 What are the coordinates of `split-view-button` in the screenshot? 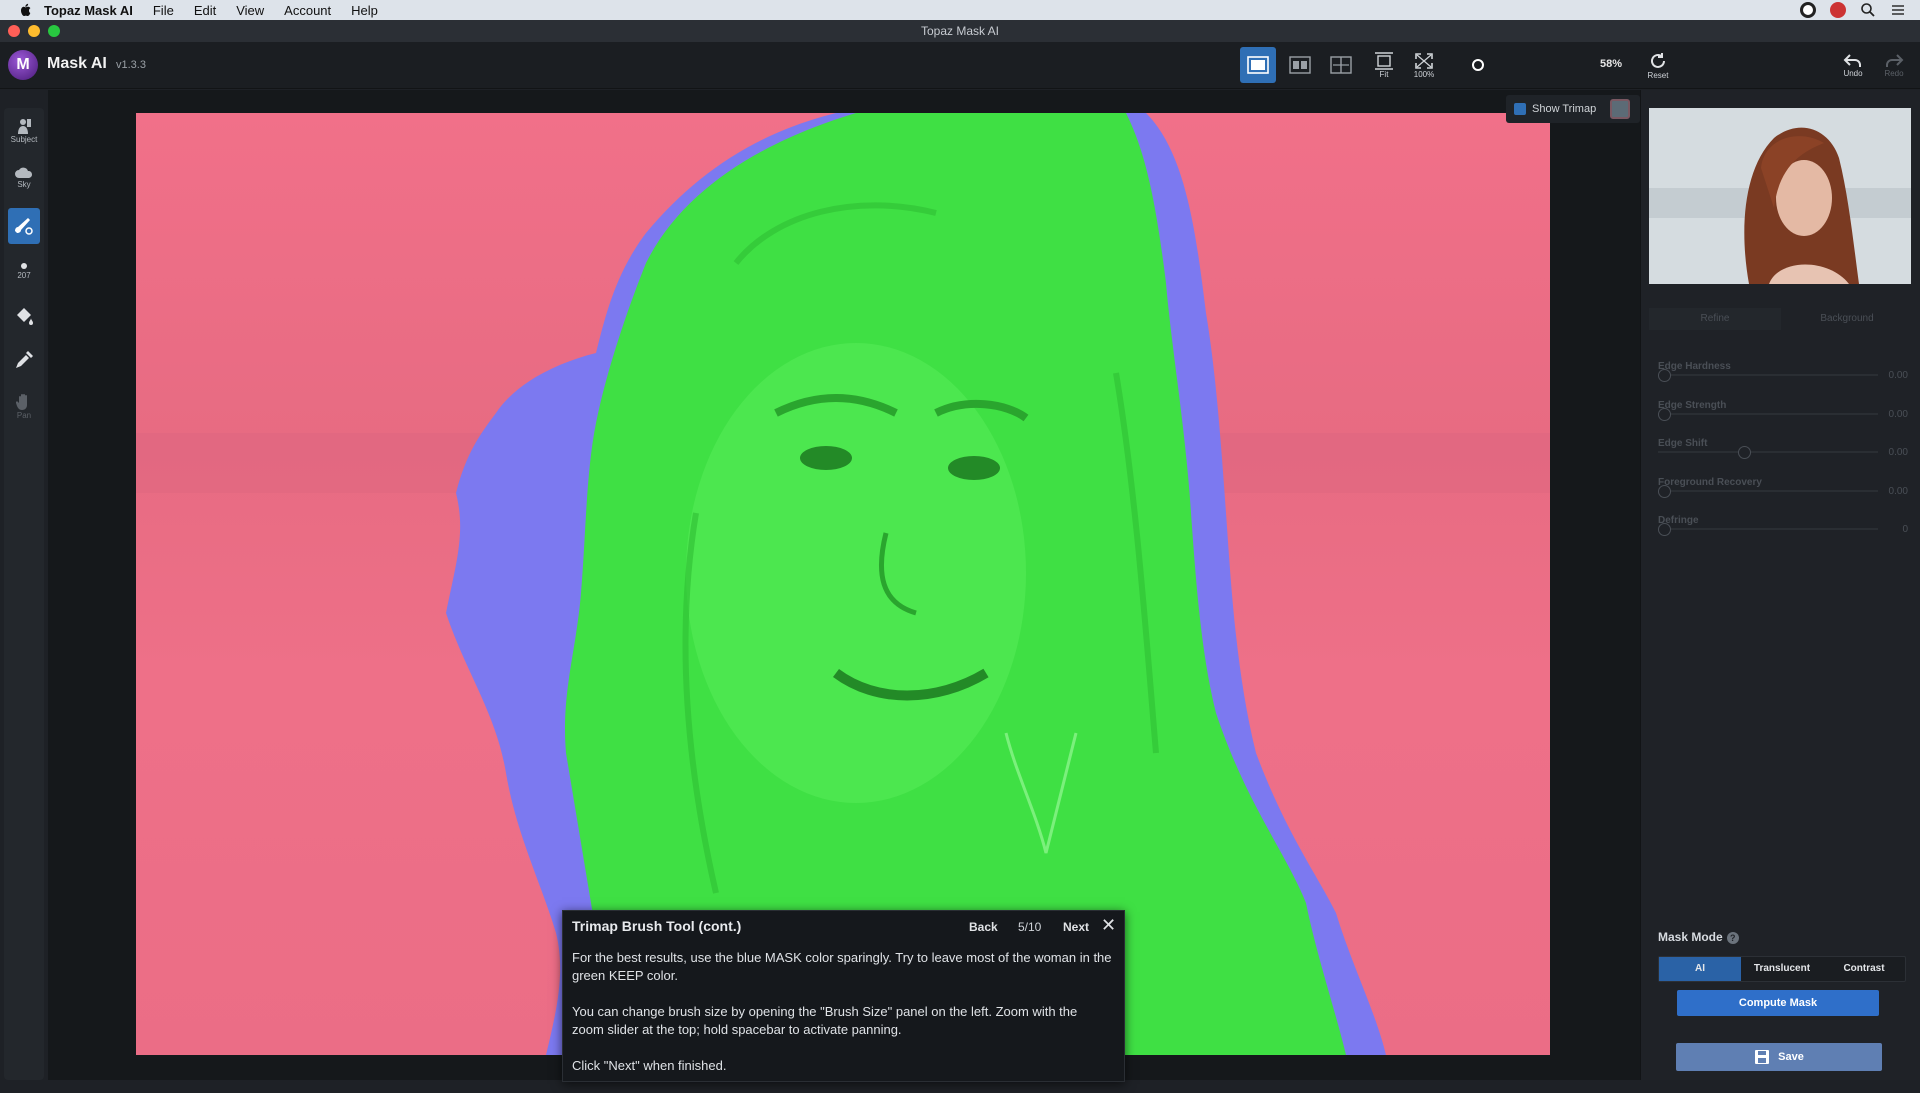 It's located at (1300, 65).